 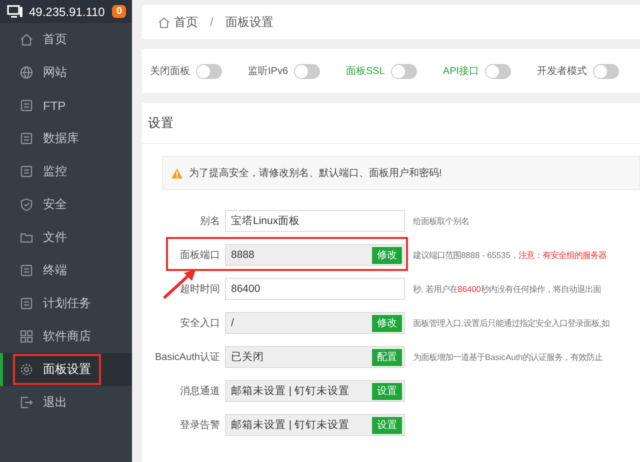 I want to click on sidebar-item: 退出, so click(x=66, y=402).